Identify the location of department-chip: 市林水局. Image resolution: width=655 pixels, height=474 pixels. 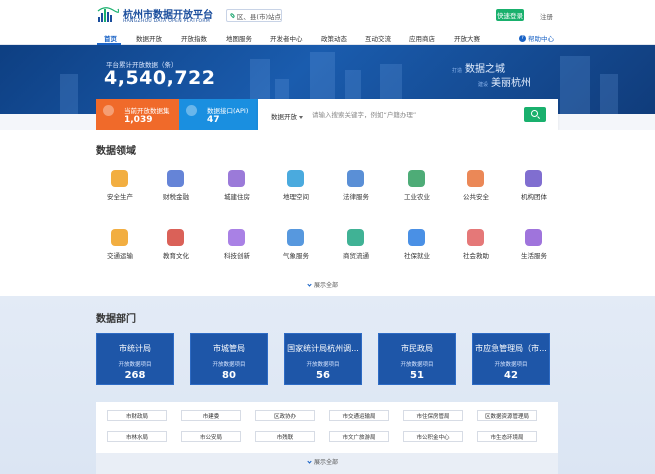
(137, 436).